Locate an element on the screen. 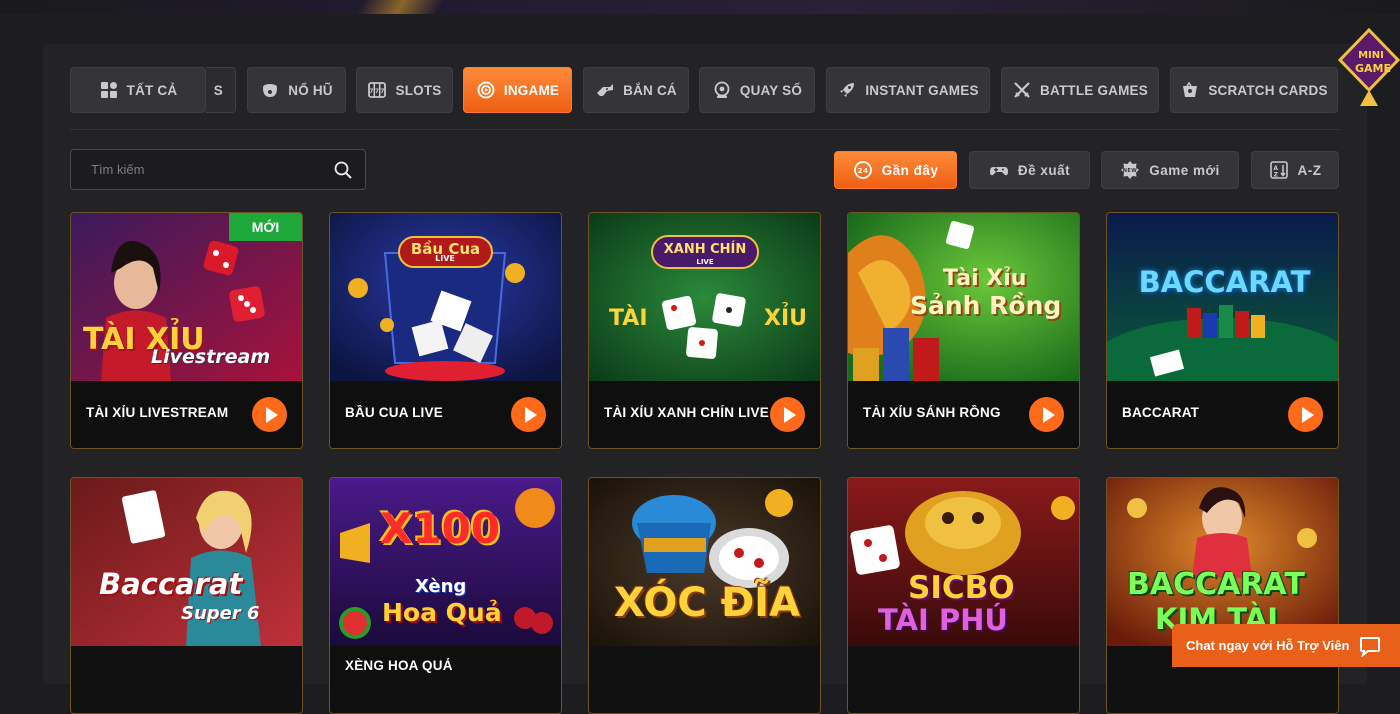 This screenshot has width=1400, height=714. tab-label: INGAME is located at coordinates (531, 90).